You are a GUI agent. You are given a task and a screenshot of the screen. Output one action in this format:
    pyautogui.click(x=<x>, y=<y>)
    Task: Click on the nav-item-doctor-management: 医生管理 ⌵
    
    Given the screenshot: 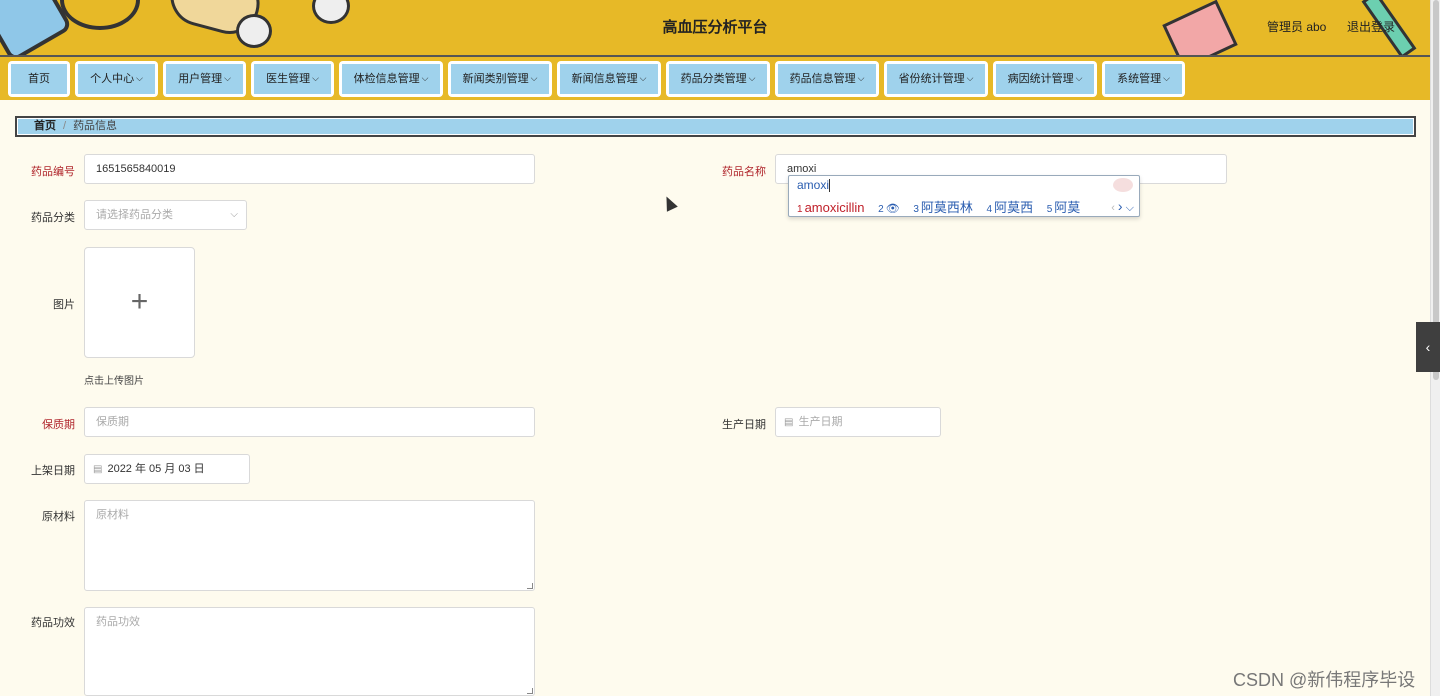 What is the action you would take?
    pyautogui.click(x=292, y=79)
    